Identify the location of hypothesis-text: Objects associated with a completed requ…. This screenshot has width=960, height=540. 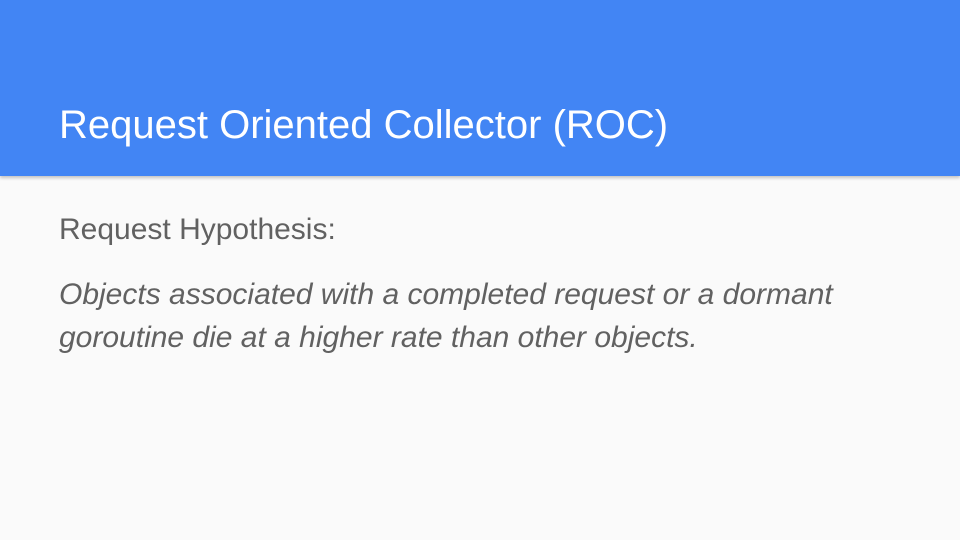
(446, 316).